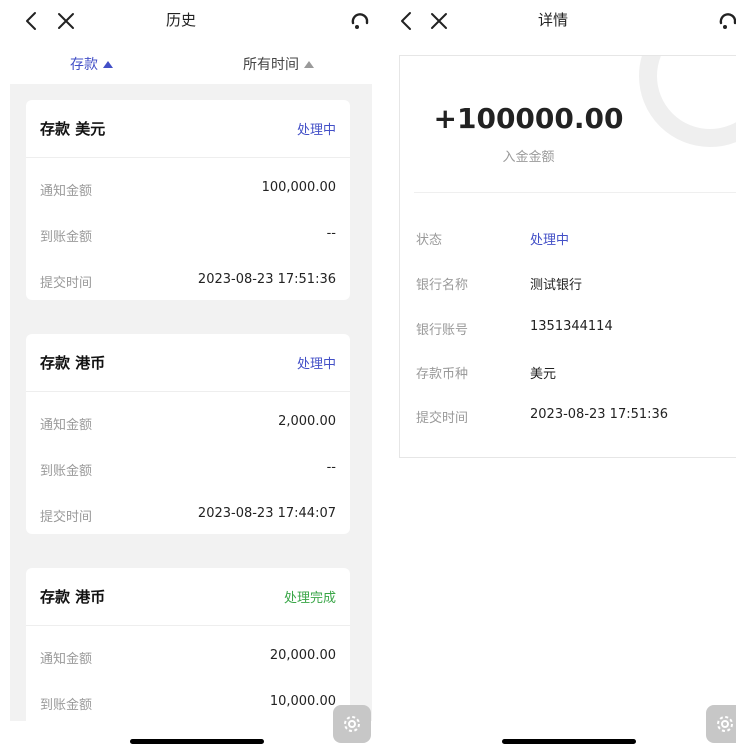 Image resolution: width=736 pixels, height=745 pixels. Describe the element at coordinates (271, 65) in the screenshot. I see `time-filter-label: 所有时间` at that location.